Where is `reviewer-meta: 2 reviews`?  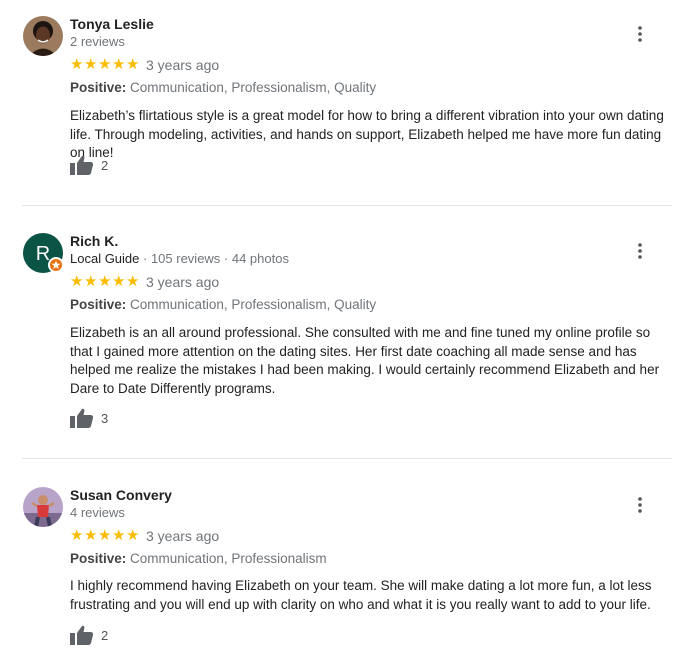 reviewer-meta: 2 reviews is located at coordinates (97, 41).